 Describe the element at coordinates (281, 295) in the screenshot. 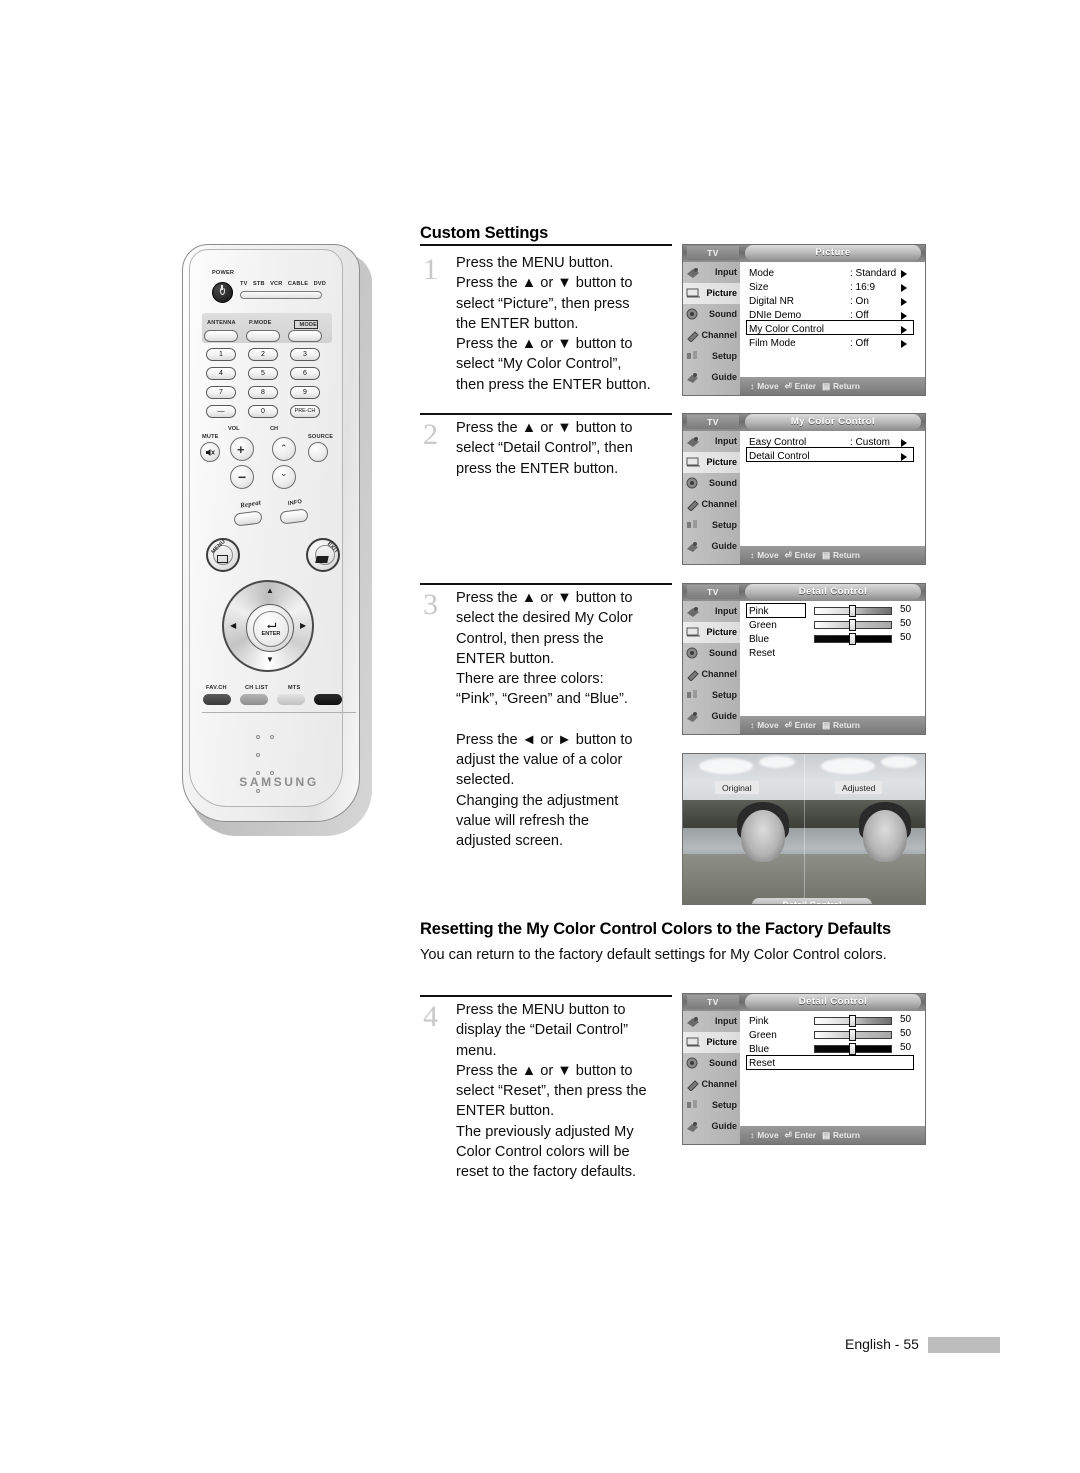

I see `mode-selector-bar` at that location.